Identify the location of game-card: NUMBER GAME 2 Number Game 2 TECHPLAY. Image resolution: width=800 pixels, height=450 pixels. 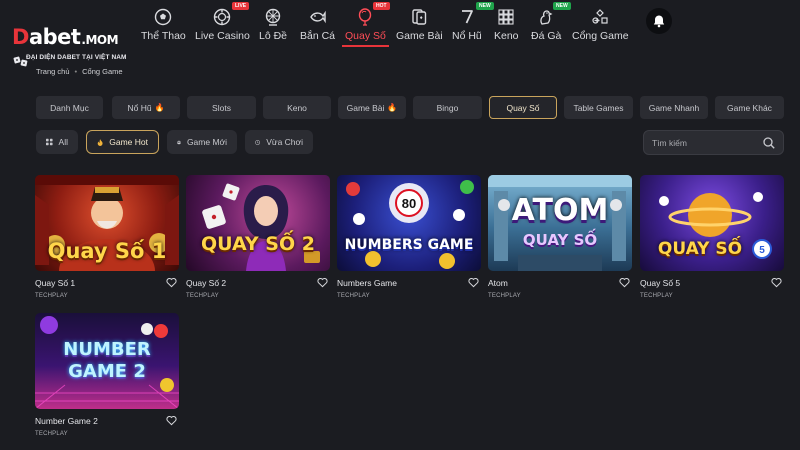
(107, 375).